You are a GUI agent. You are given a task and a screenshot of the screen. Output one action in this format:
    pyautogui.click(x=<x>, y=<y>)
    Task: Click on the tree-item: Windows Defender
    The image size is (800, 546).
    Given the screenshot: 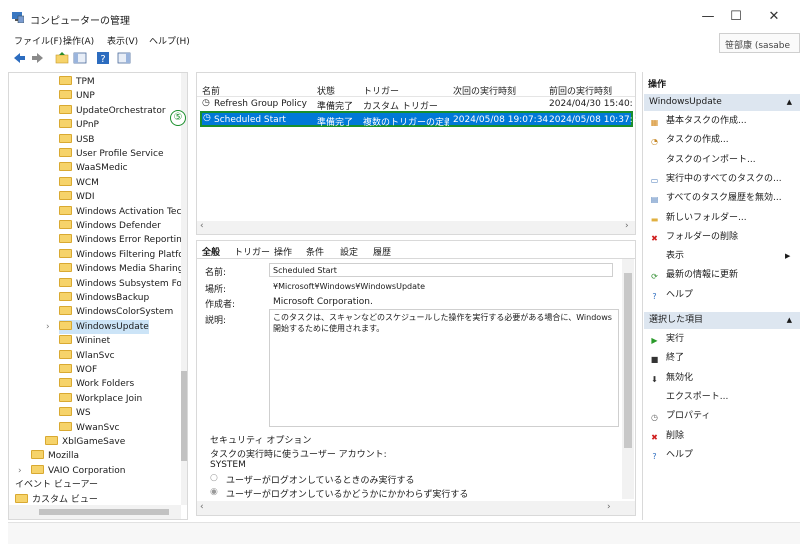 What is the action you would take?
    pyautogui.click(x=110, y=226)
    